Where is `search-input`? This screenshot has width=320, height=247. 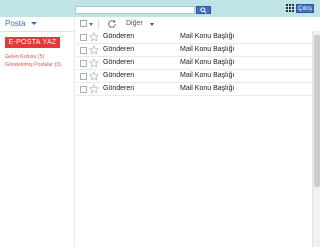 search-input is located at coordinates (135, 10).